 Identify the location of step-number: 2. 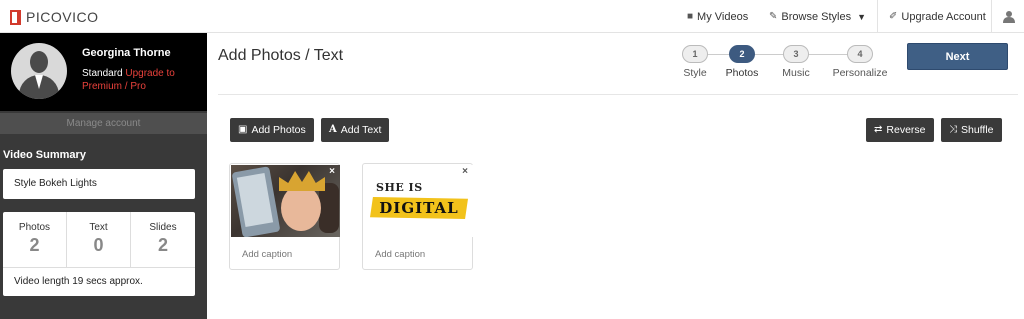
(742, 54).